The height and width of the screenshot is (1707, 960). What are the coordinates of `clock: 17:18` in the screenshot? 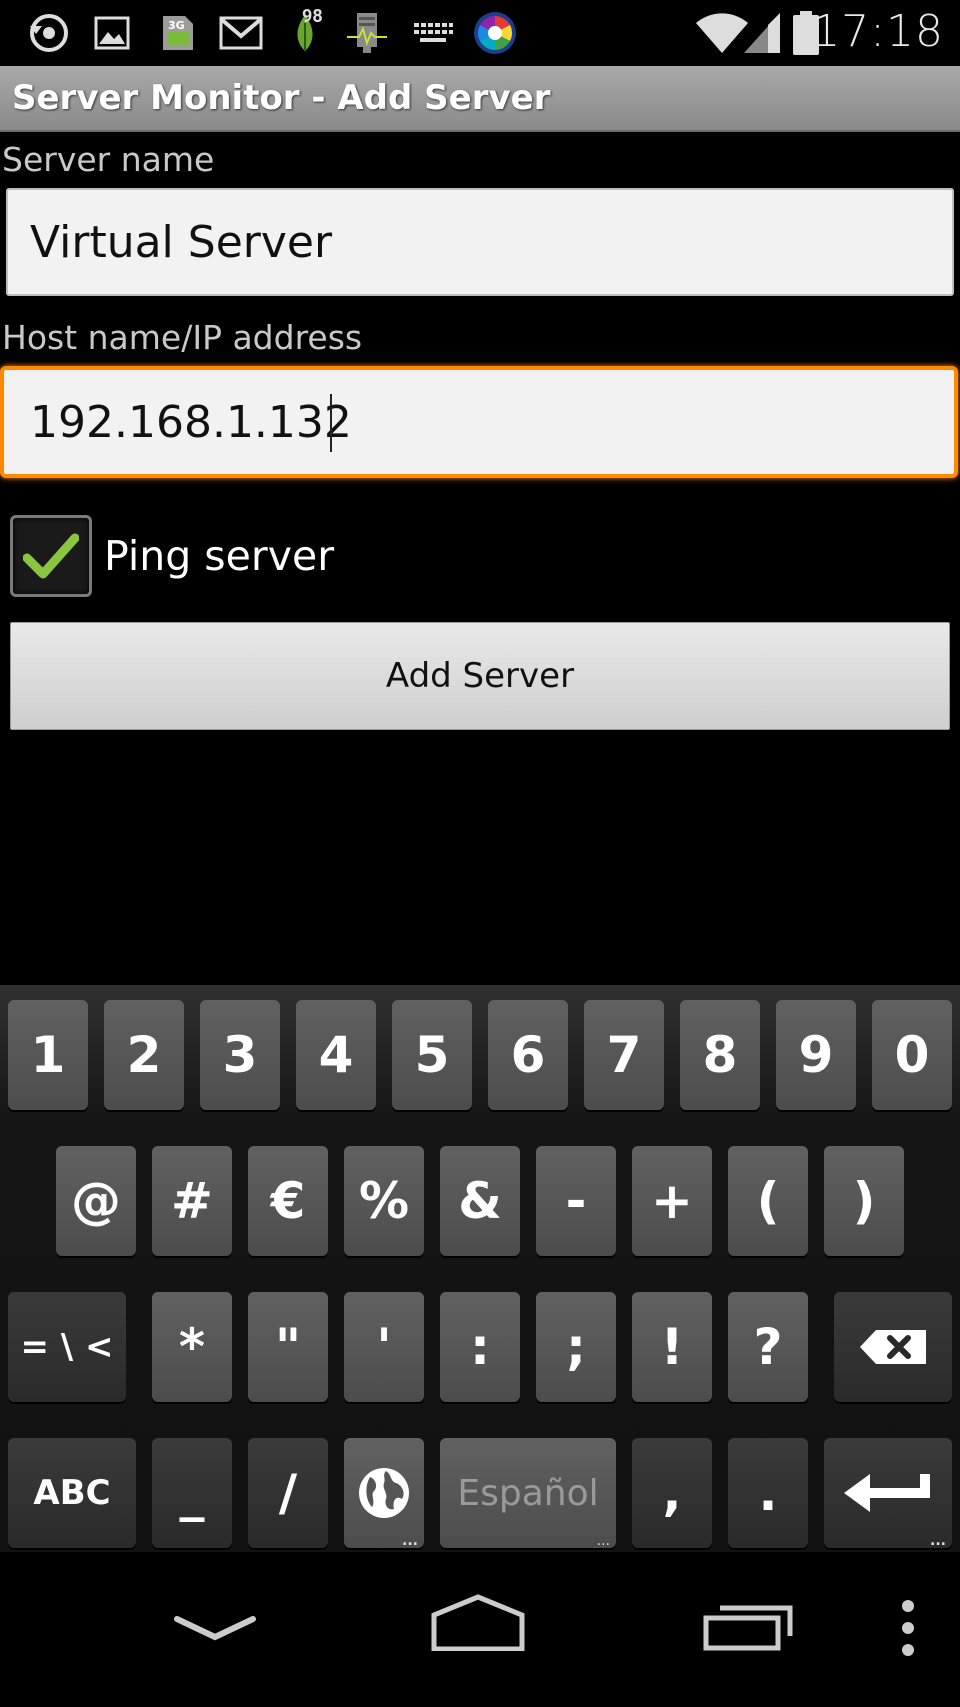 It's located at (878, 31).